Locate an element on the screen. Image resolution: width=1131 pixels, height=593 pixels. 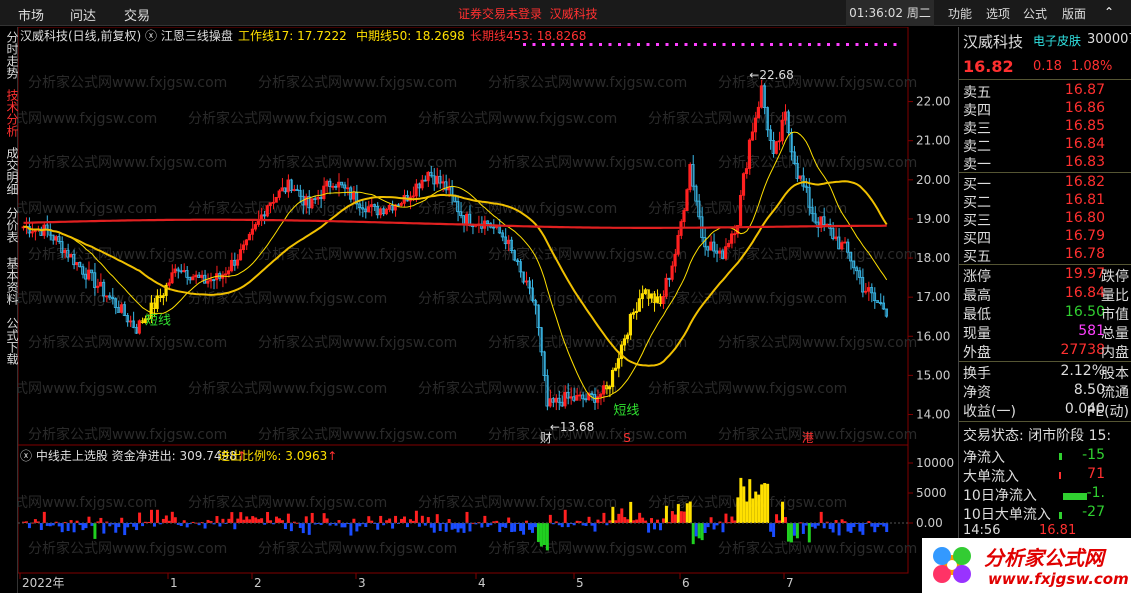
menu-formula: 公式 is located at coordinates (1035, 13).